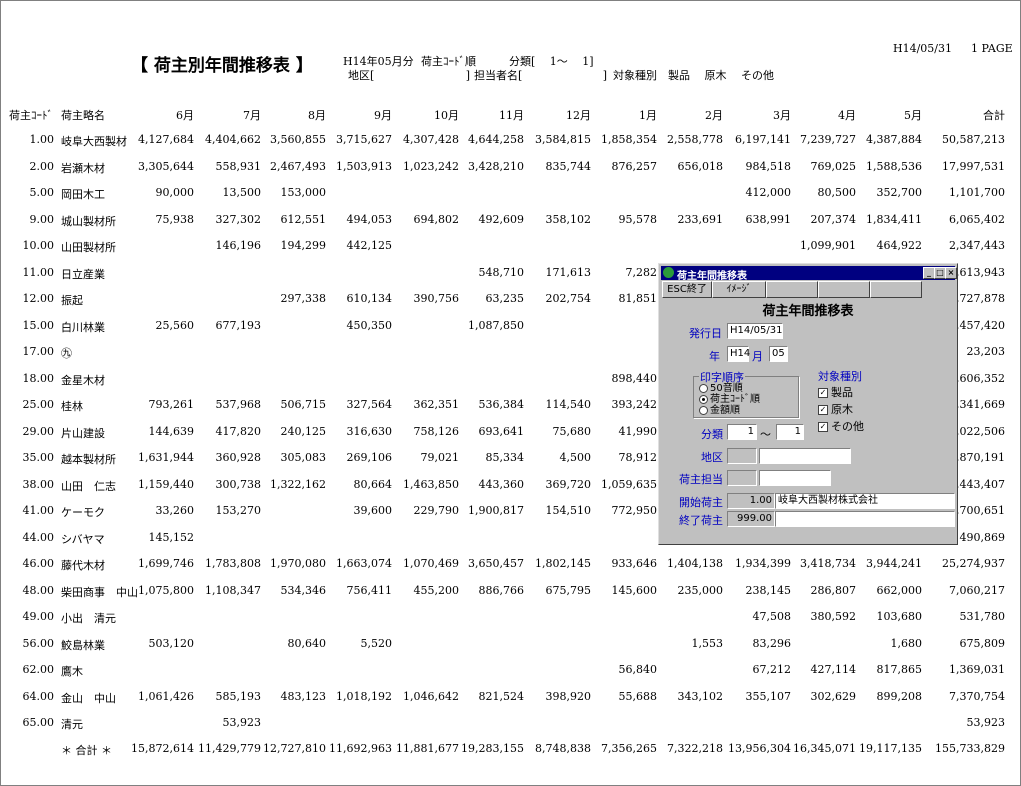  Describe the element at coordinates (742, 432) in the screenshot. I see `bunrui-from-field: 1` at that location.